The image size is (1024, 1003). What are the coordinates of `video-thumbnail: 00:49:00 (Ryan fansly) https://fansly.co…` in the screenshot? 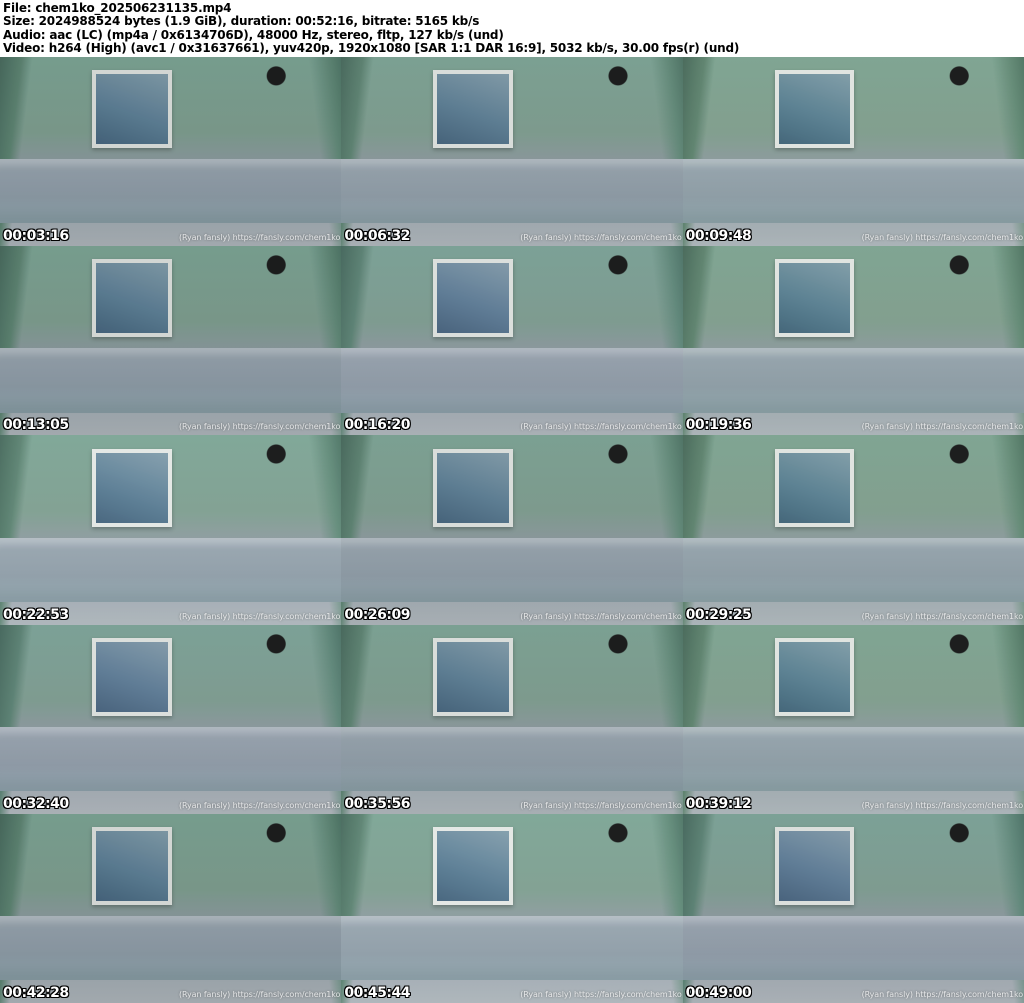 It's located at (853, 908).